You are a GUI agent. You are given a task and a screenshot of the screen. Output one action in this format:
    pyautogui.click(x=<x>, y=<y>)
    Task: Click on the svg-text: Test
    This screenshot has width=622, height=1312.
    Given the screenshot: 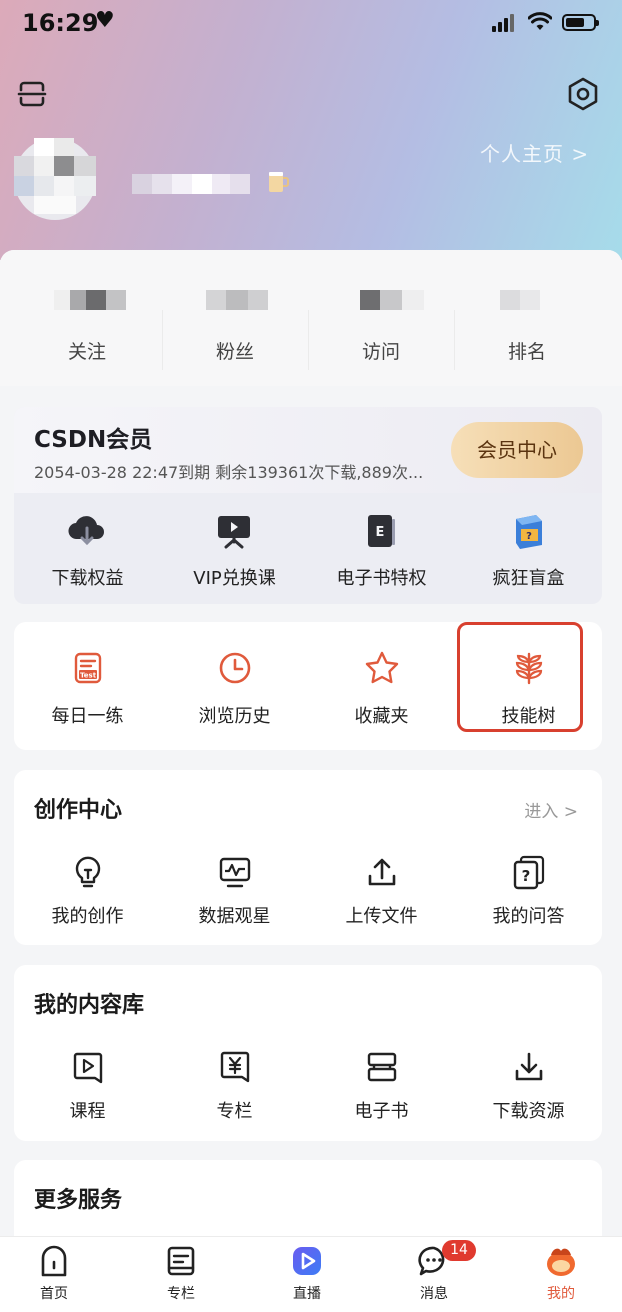 What is the action you would take?
    pyautogui.click(x=88, y=676)
    